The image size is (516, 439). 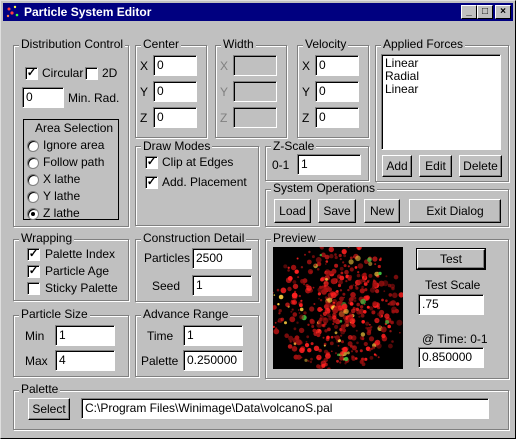 What do you see at coordinates (74, 145) in the screenshot?
I see `radio-ignore-area-label: Ignore area` at bounding box center [74, 145].